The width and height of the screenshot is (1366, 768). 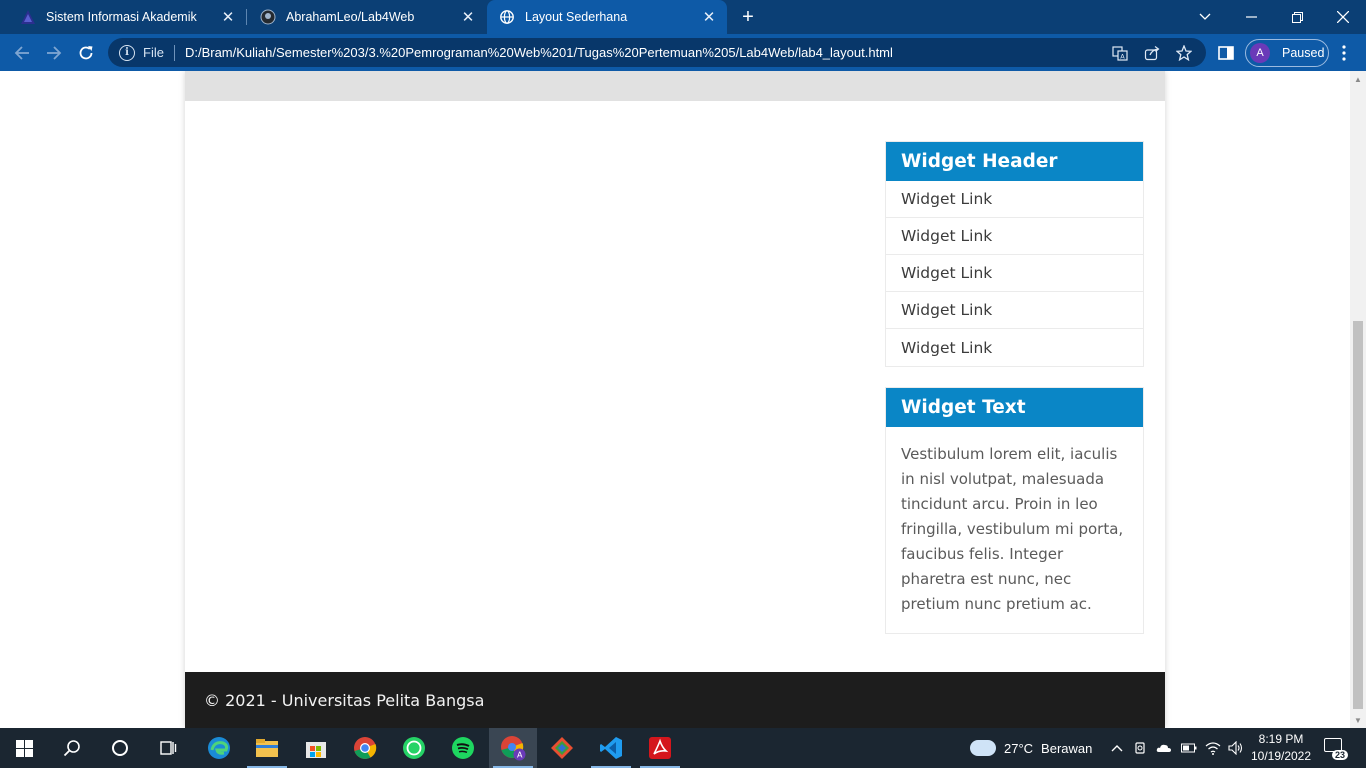 I want to click on translate-icon: A, so click(x=1120, y=53).